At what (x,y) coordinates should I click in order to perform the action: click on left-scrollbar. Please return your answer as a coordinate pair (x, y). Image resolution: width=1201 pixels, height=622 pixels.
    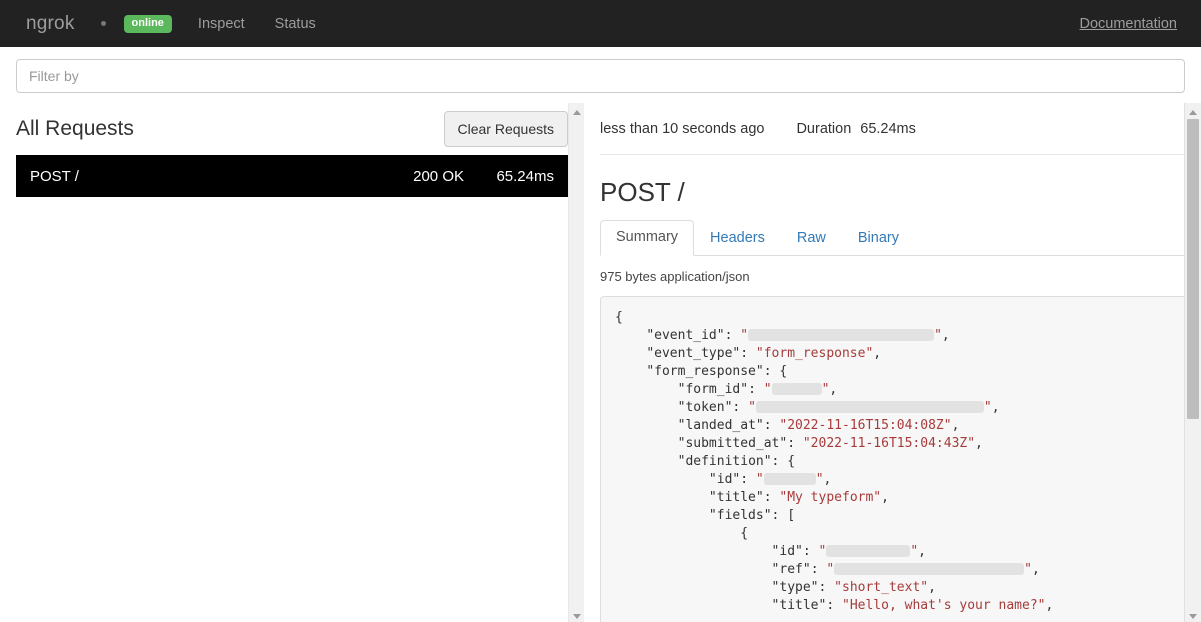
    Looking at the image, I should click on (576, 362).